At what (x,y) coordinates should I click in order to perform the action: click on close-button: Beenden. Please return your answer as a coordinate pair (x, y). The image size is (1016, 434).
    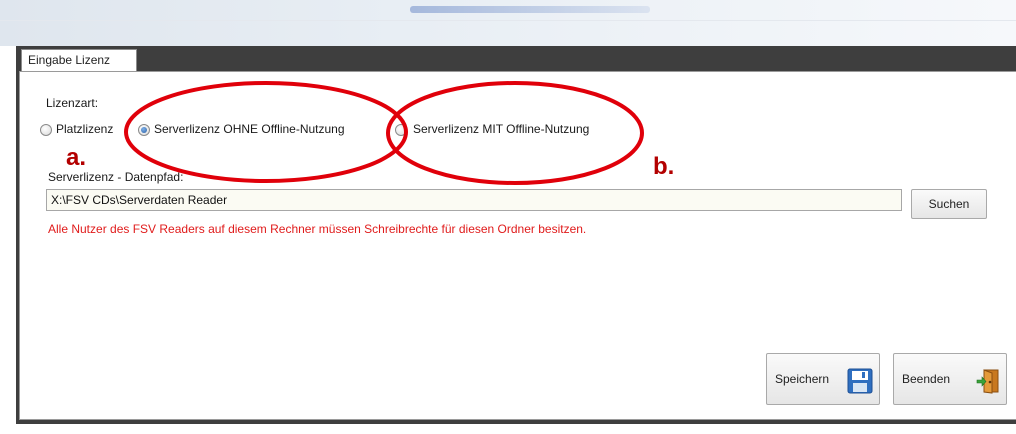
    Looking at the image, I should click on (950, 379).